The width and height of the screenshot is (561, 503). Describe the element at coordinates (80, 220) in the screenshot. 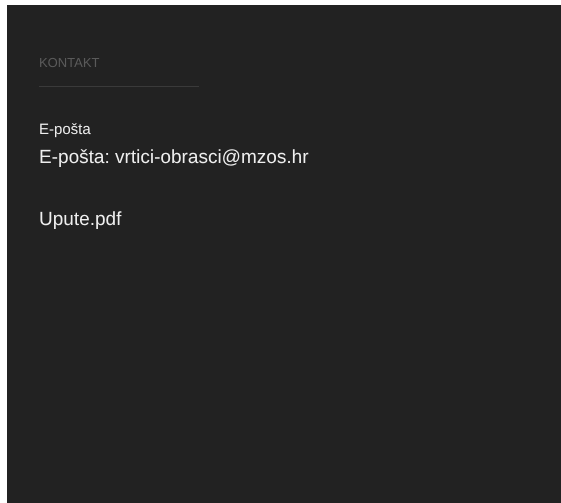

I see `pdf-link: Upute.pdf` at that location.